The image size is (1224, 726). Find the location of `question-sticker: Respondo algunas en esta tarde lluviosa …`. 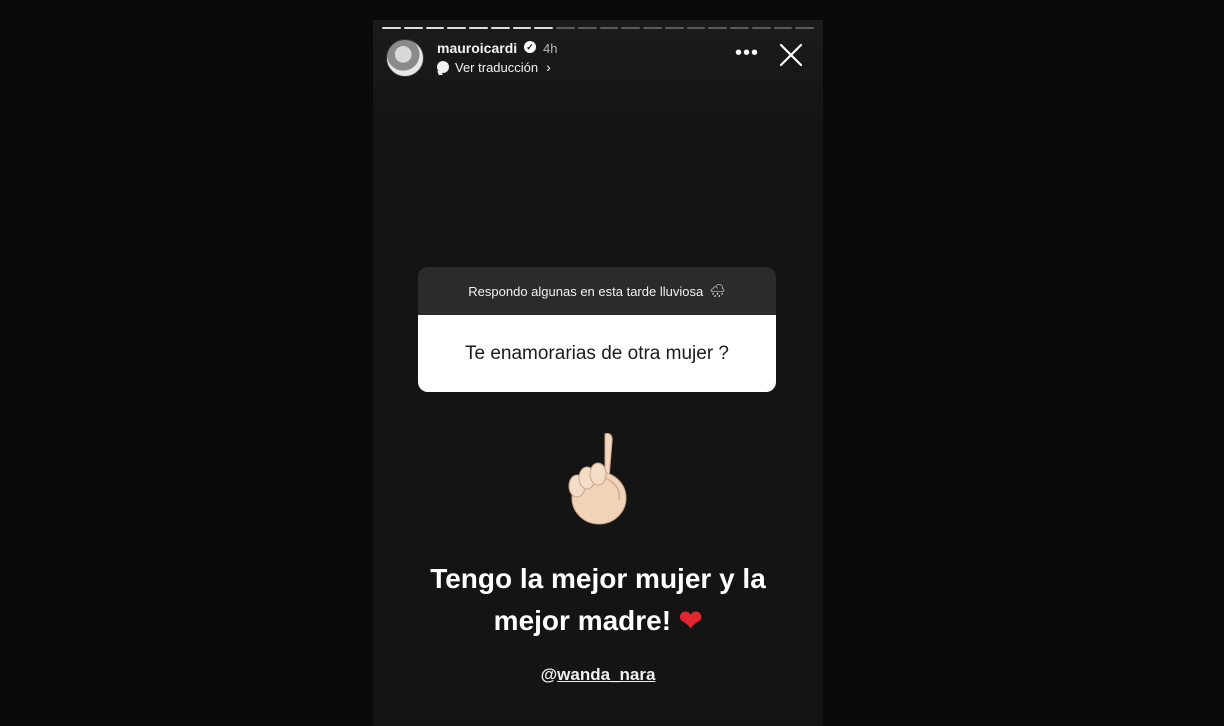

question-sticker: Respondo algunas en esta tarde lluviosa … is located at coordinates (597, 329).